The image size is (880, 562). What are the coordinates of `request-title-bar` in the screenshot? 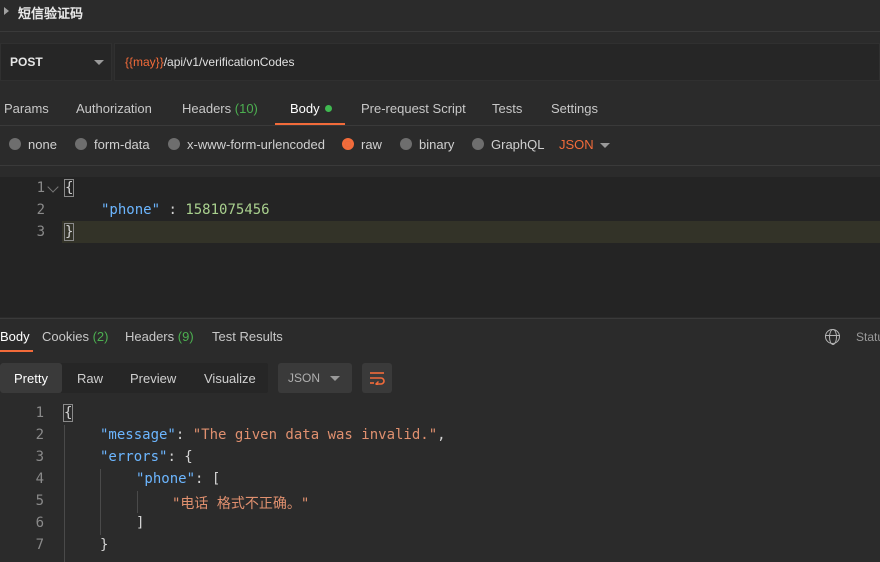 It's located at (440, 12).